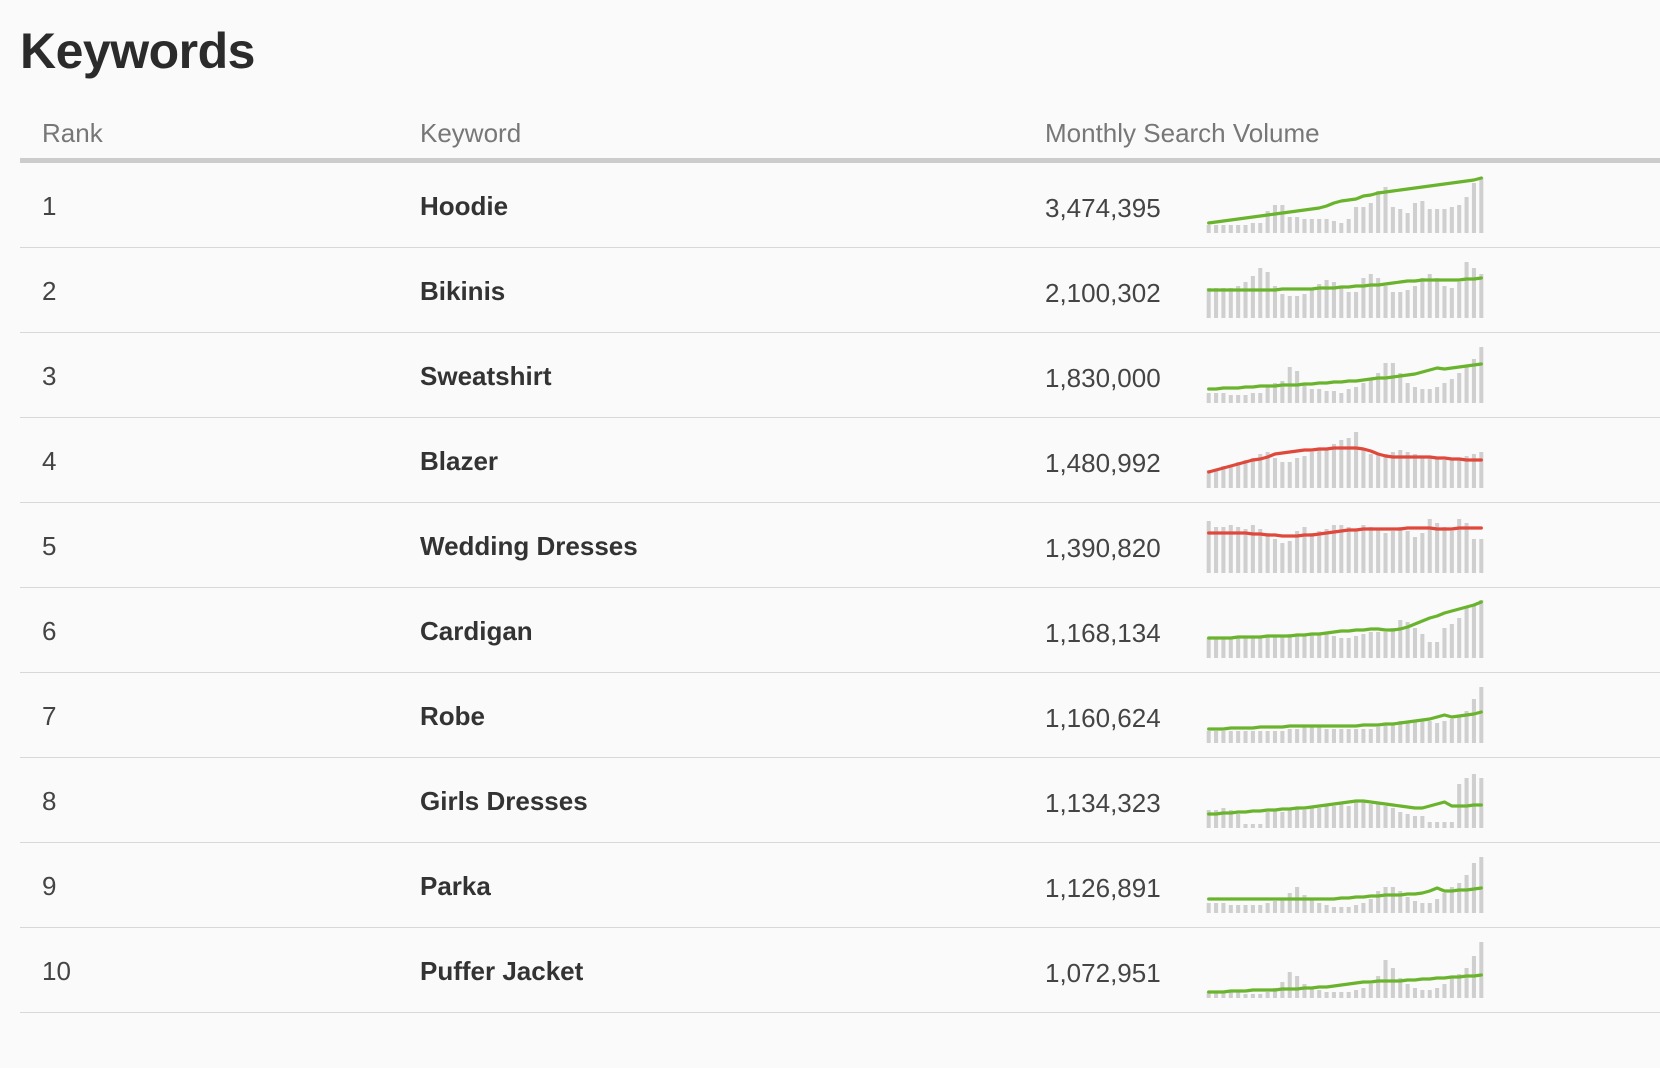 This screenshot has width=1660, height=1068. What do you see at coordinates (1103, 548) in the screenshot?
I see `volume-cell: 1,390,820` at bounding box center [1103, 548].